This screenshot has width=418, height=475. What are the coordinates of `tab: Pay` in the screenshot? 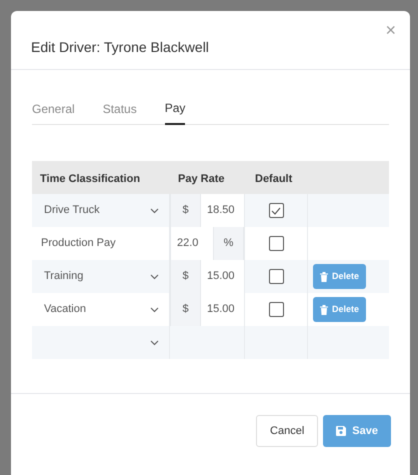 It's located at (175, 111).